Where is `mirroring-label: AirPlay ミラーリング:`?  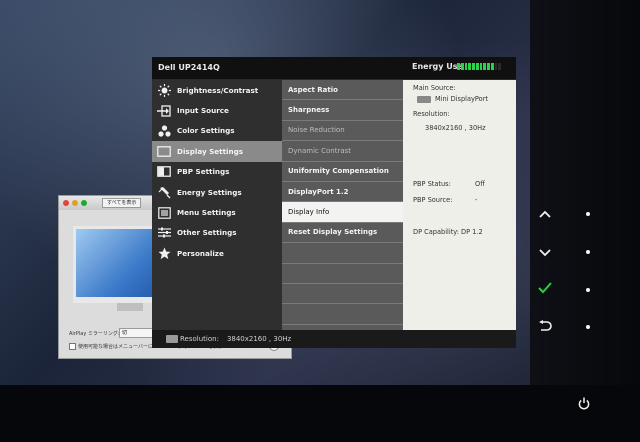 mirroring-label: AirPlay ミラーリング: is located at coordinates (94, 334).